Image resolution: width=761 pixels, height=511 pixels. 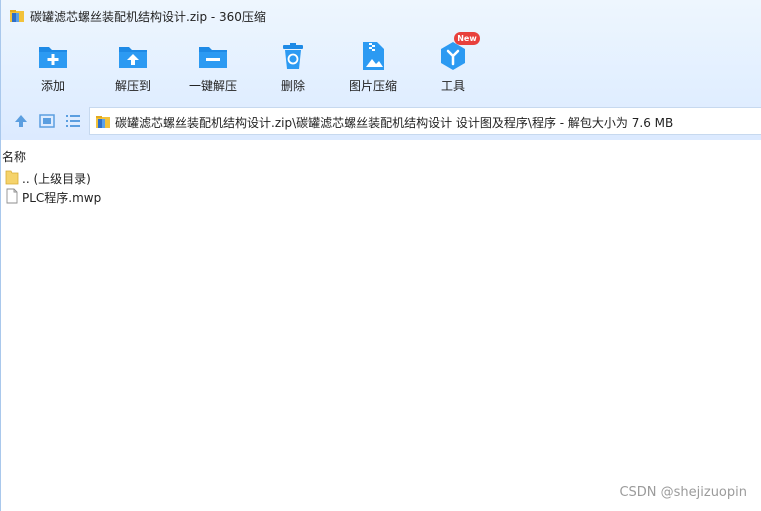 I want to click on new-badge: New, so click(x=467, y=38).